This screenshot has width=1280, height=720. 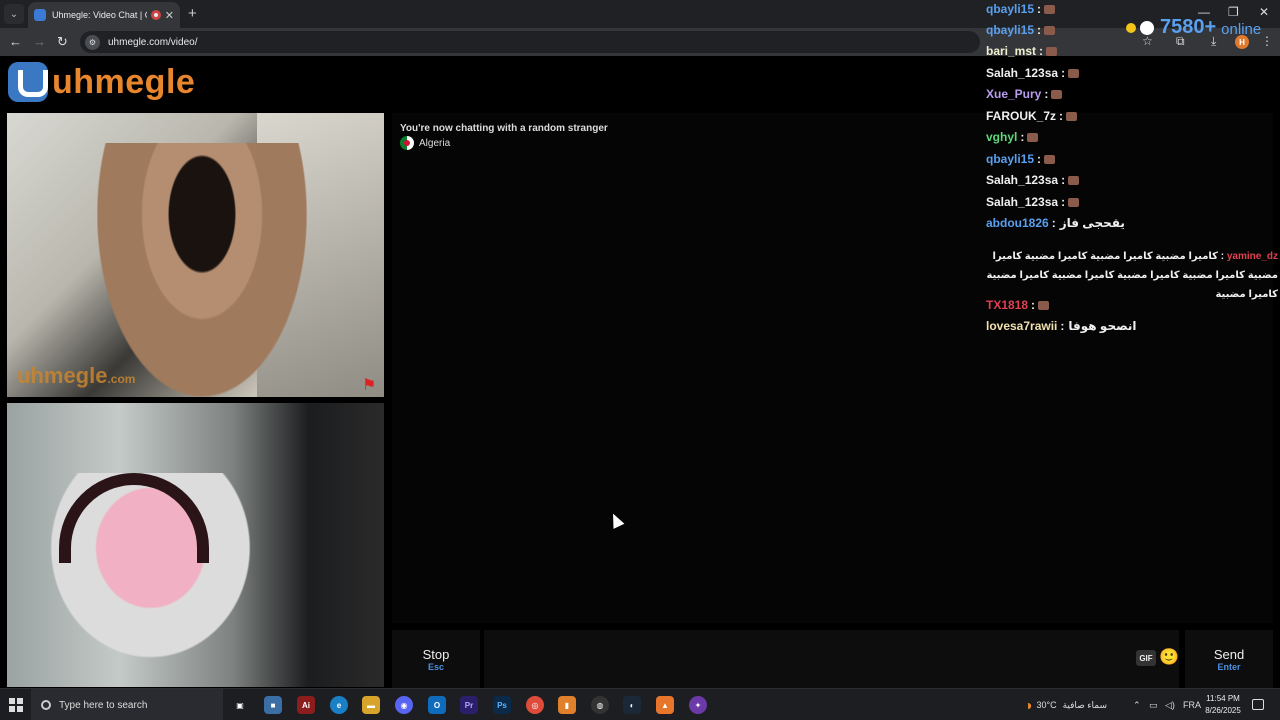 What do you see at coordinates (1170, 704) in the screenshot?
I see `volume-icon: ◁)` at bounding box center [1170, 704].